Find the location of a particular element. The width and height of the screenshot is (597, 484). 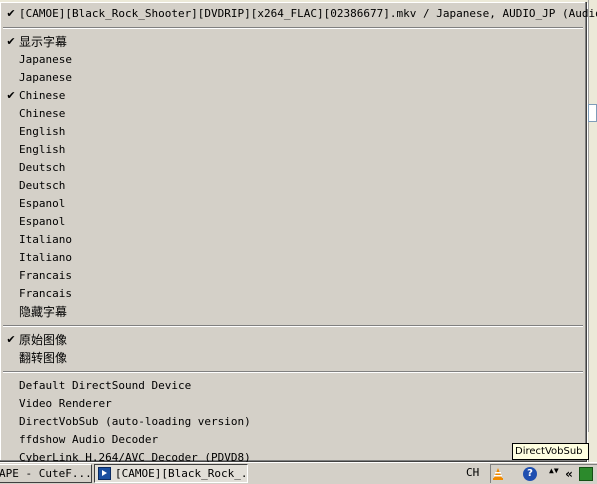

system-tray: ? ▲▼ « is located at coordinates (543, 473).